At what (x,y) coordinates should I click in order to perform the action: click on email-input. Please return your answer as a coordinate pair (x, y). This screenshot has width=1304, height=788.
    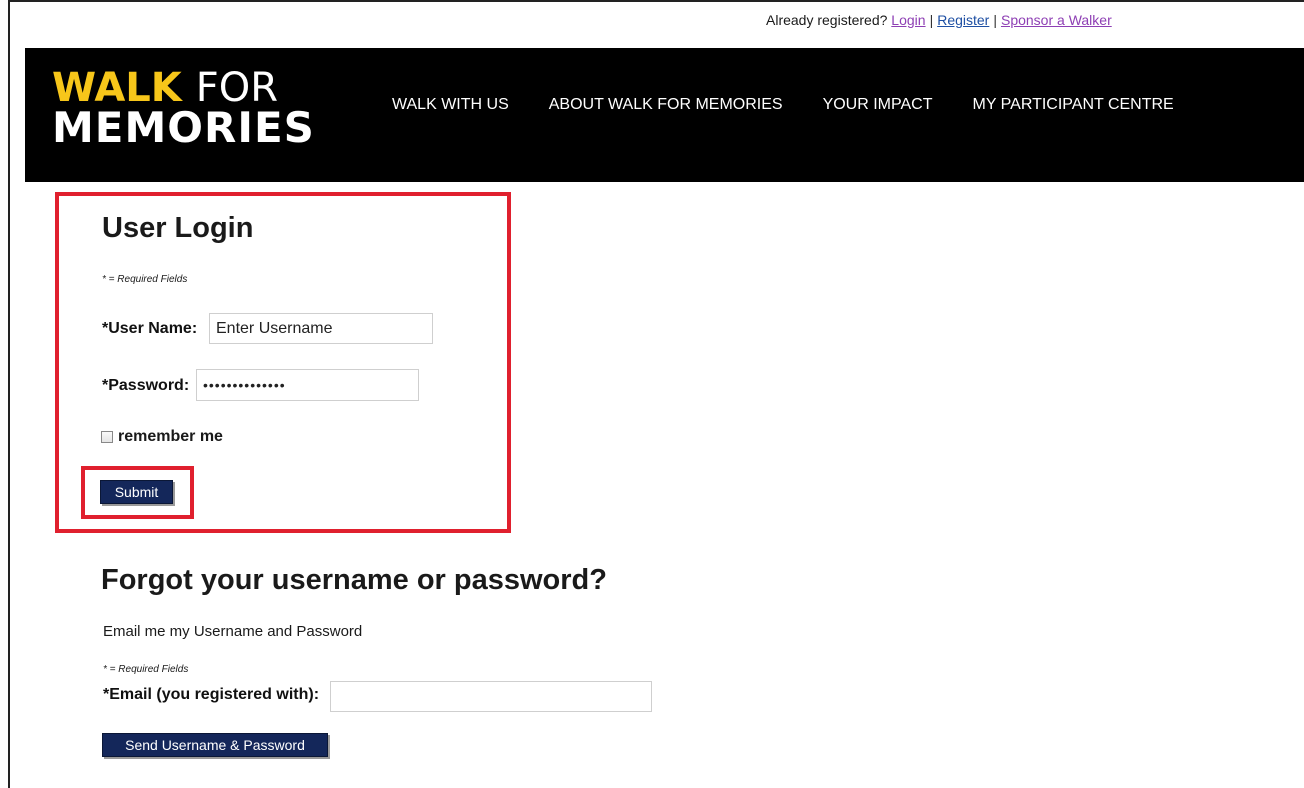
    Looking at the image, I should click on (491, 696).